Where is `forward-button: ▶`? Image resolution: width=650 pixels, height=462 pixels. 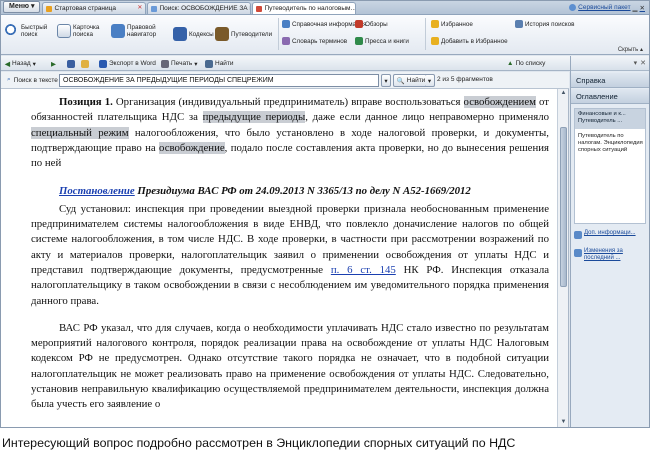
forward-button: ▶ is located at coordinates (53, 63).